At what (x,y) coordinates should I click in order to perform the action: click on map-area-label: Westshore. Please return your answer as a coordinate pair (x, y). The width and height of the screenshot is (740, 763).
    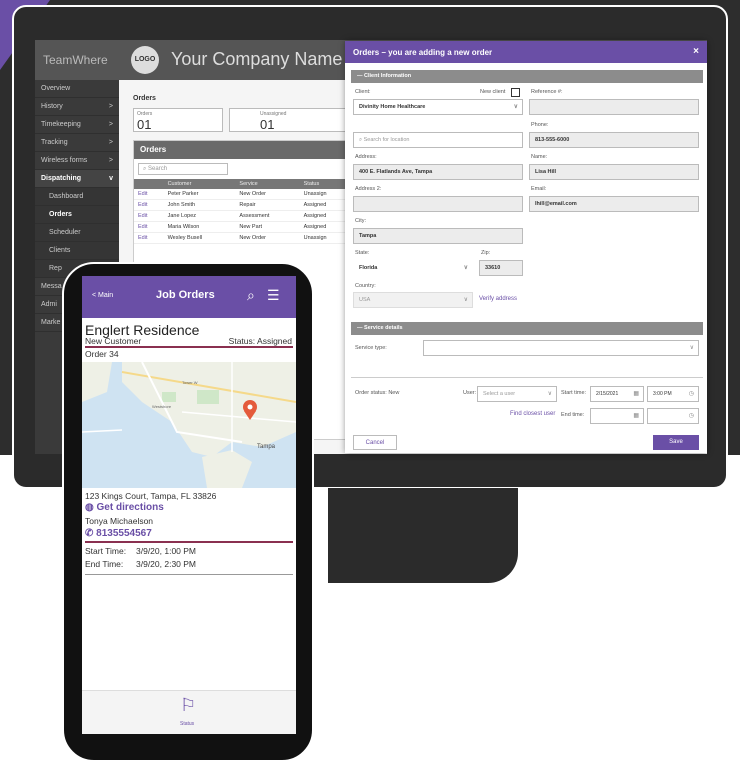
    Looking at the image, I should click on (162, 406).